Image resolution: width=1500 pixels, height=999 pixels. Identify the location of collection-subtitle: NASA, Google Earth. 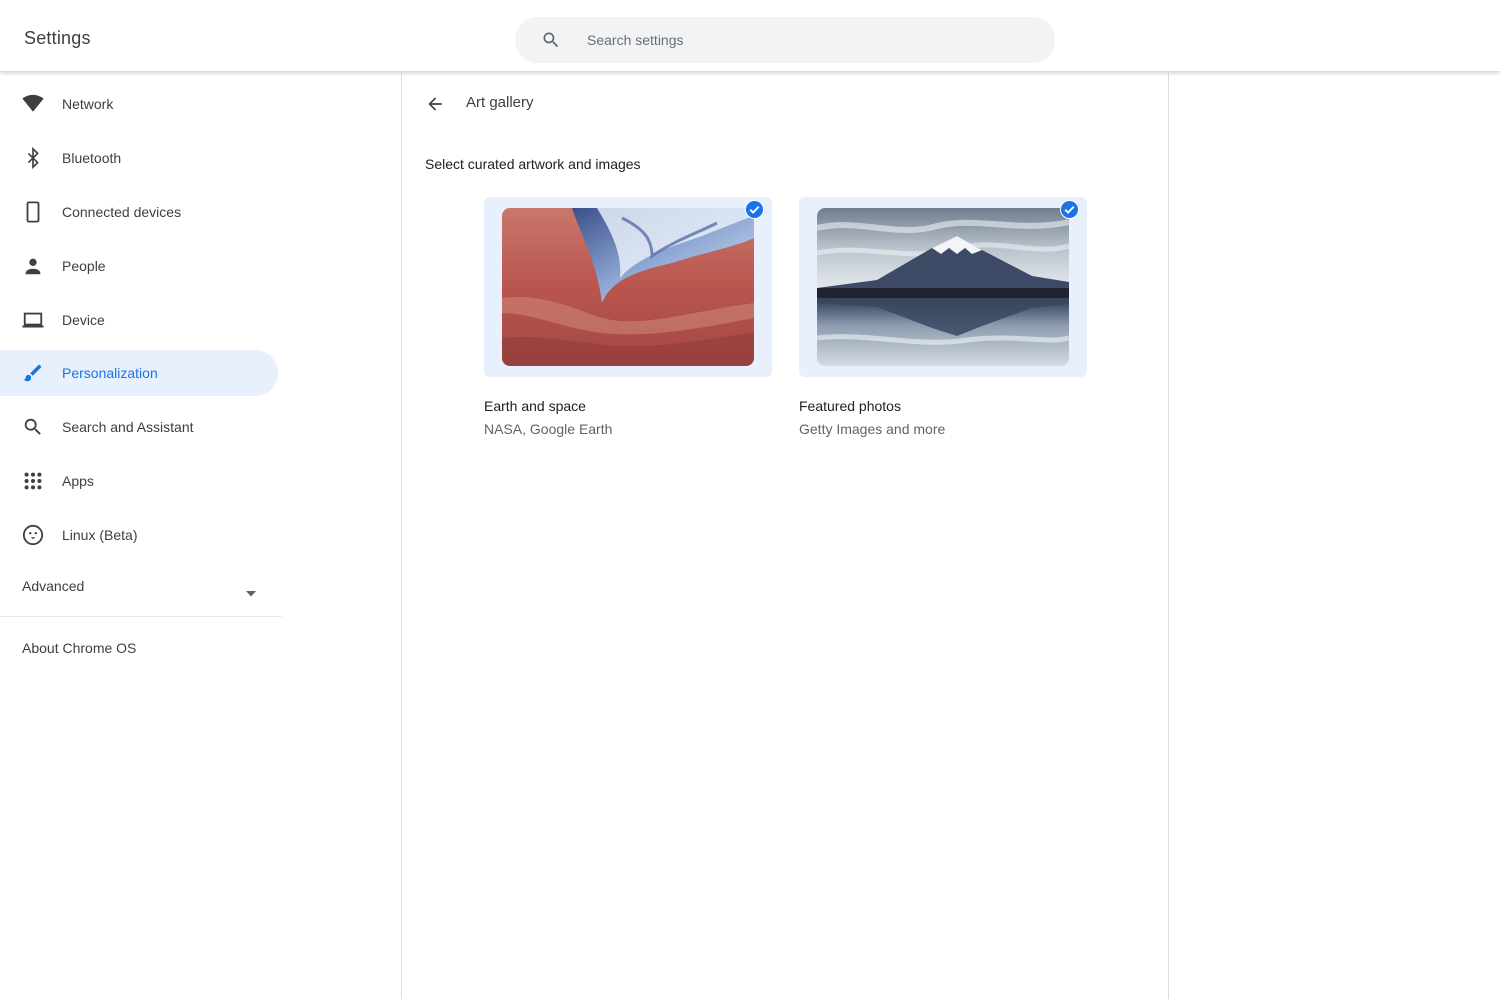
(548, 429).